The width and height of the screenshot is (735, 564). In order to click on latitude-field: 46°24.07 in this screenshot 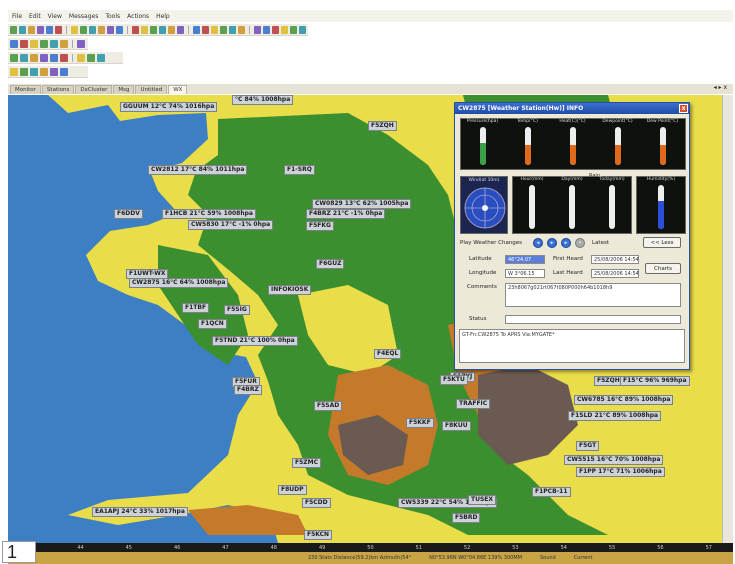, I will do `click(525, 259)`.